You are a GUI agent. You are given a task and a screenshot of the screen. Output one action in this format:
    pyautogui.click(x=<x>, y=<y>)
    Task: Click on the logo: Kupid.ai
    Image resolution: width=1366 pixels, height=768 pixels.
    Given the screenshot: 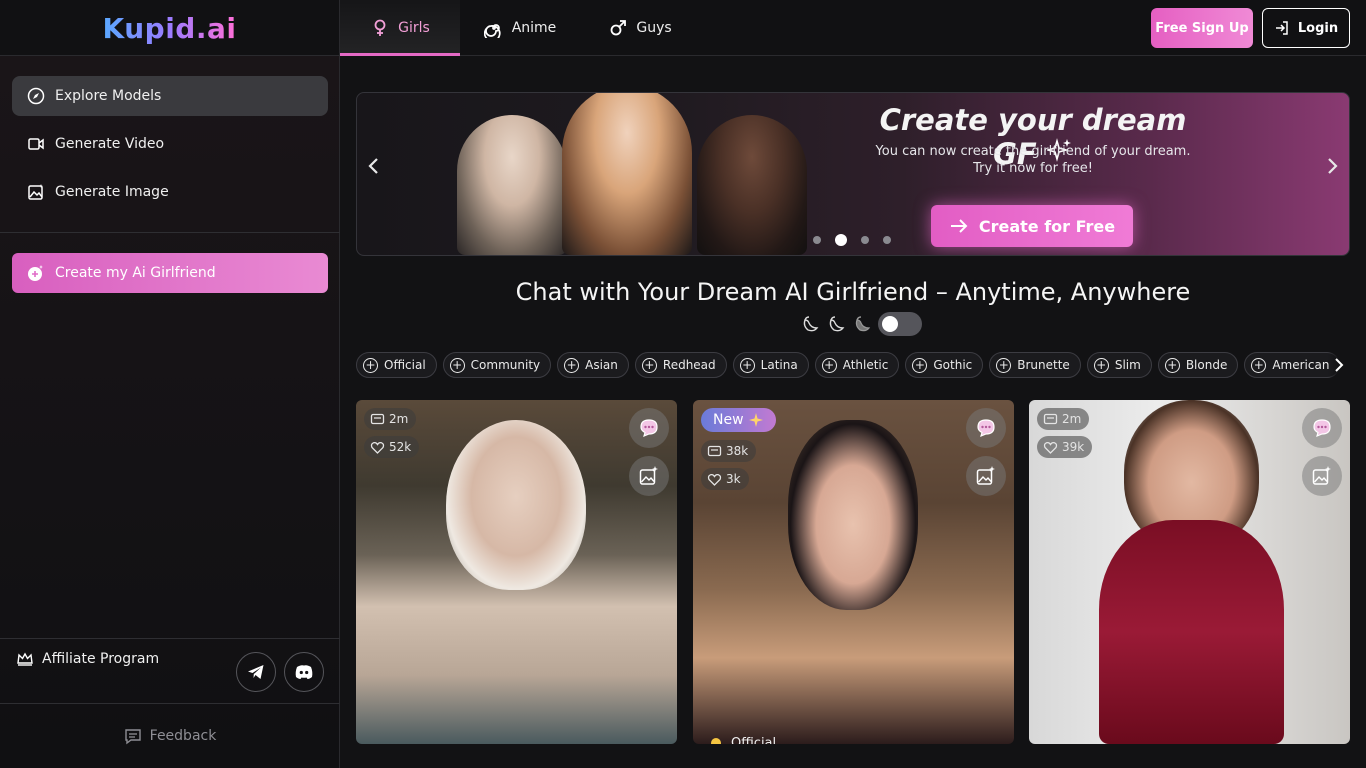 What is the action you would take?
    pyautogui.click(x=170, y=28)
    